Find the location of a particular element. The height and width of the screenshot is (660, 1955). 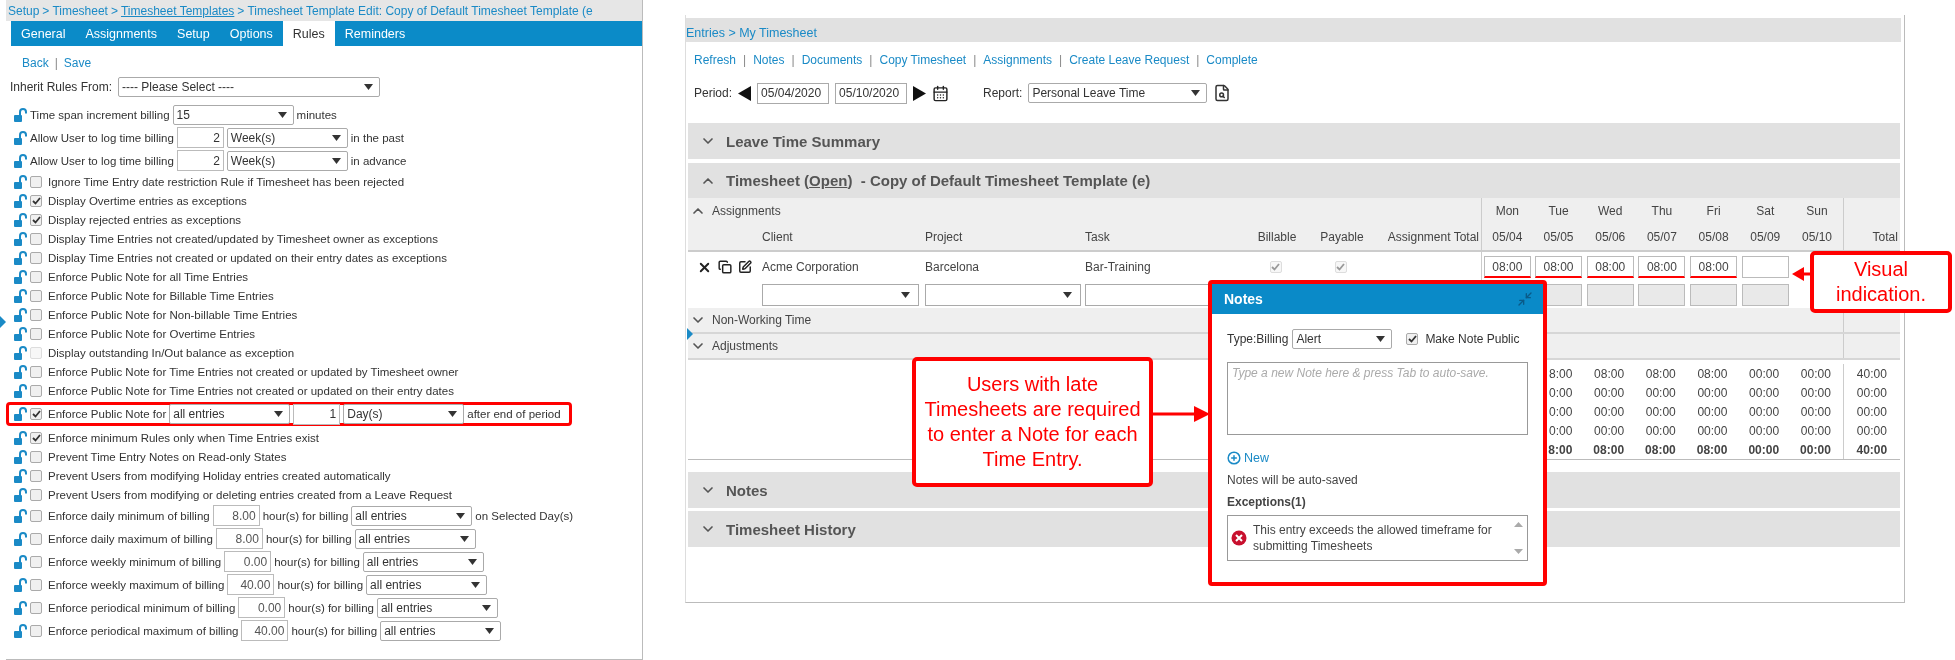

section-header: Timesheet (Open) - Copy of Default Timesheet Template (e) is located at coordinates (1294, 180).